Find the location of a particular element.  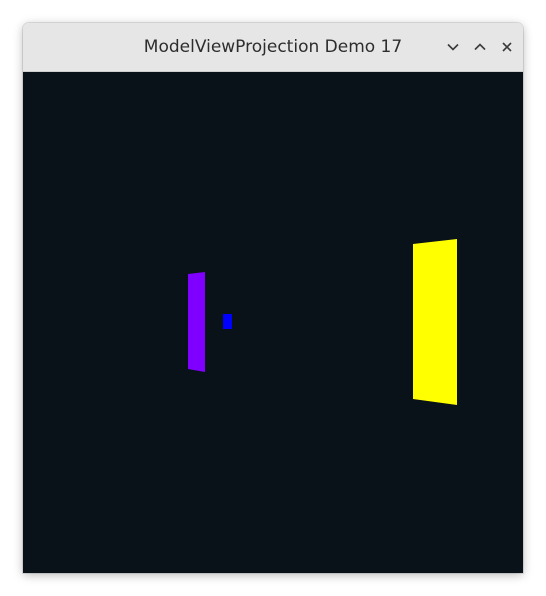

close-button is located at coordinates (507, 47).